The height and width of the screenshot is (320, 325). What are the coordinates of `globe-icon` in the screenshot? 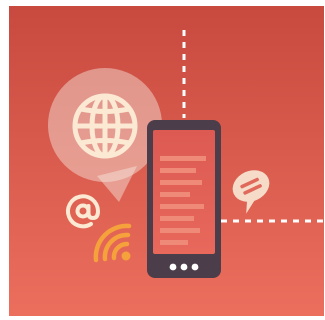 It's located at (105, 126).